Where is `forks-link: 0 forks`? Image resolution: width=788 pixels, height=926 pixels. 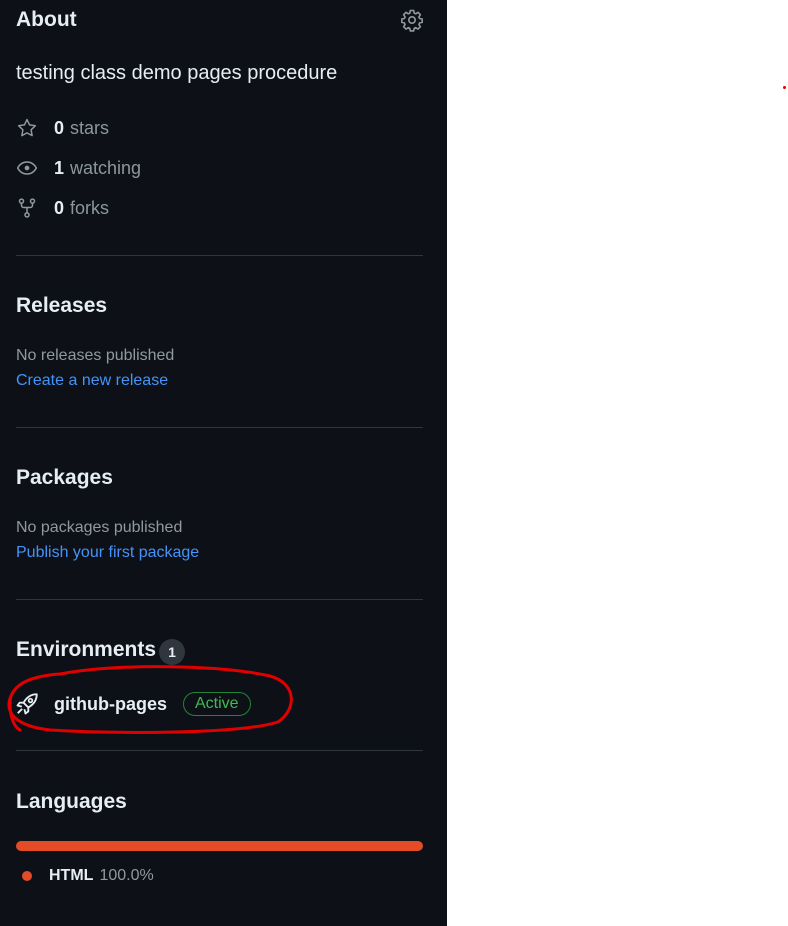
forks-link: 0 forks is located at coordinates (62, 208).